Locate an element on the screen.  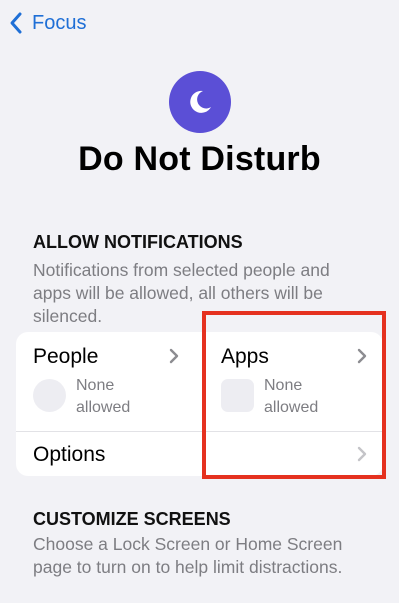
people-status-line2: allowed is located at coordinates (103, 407).